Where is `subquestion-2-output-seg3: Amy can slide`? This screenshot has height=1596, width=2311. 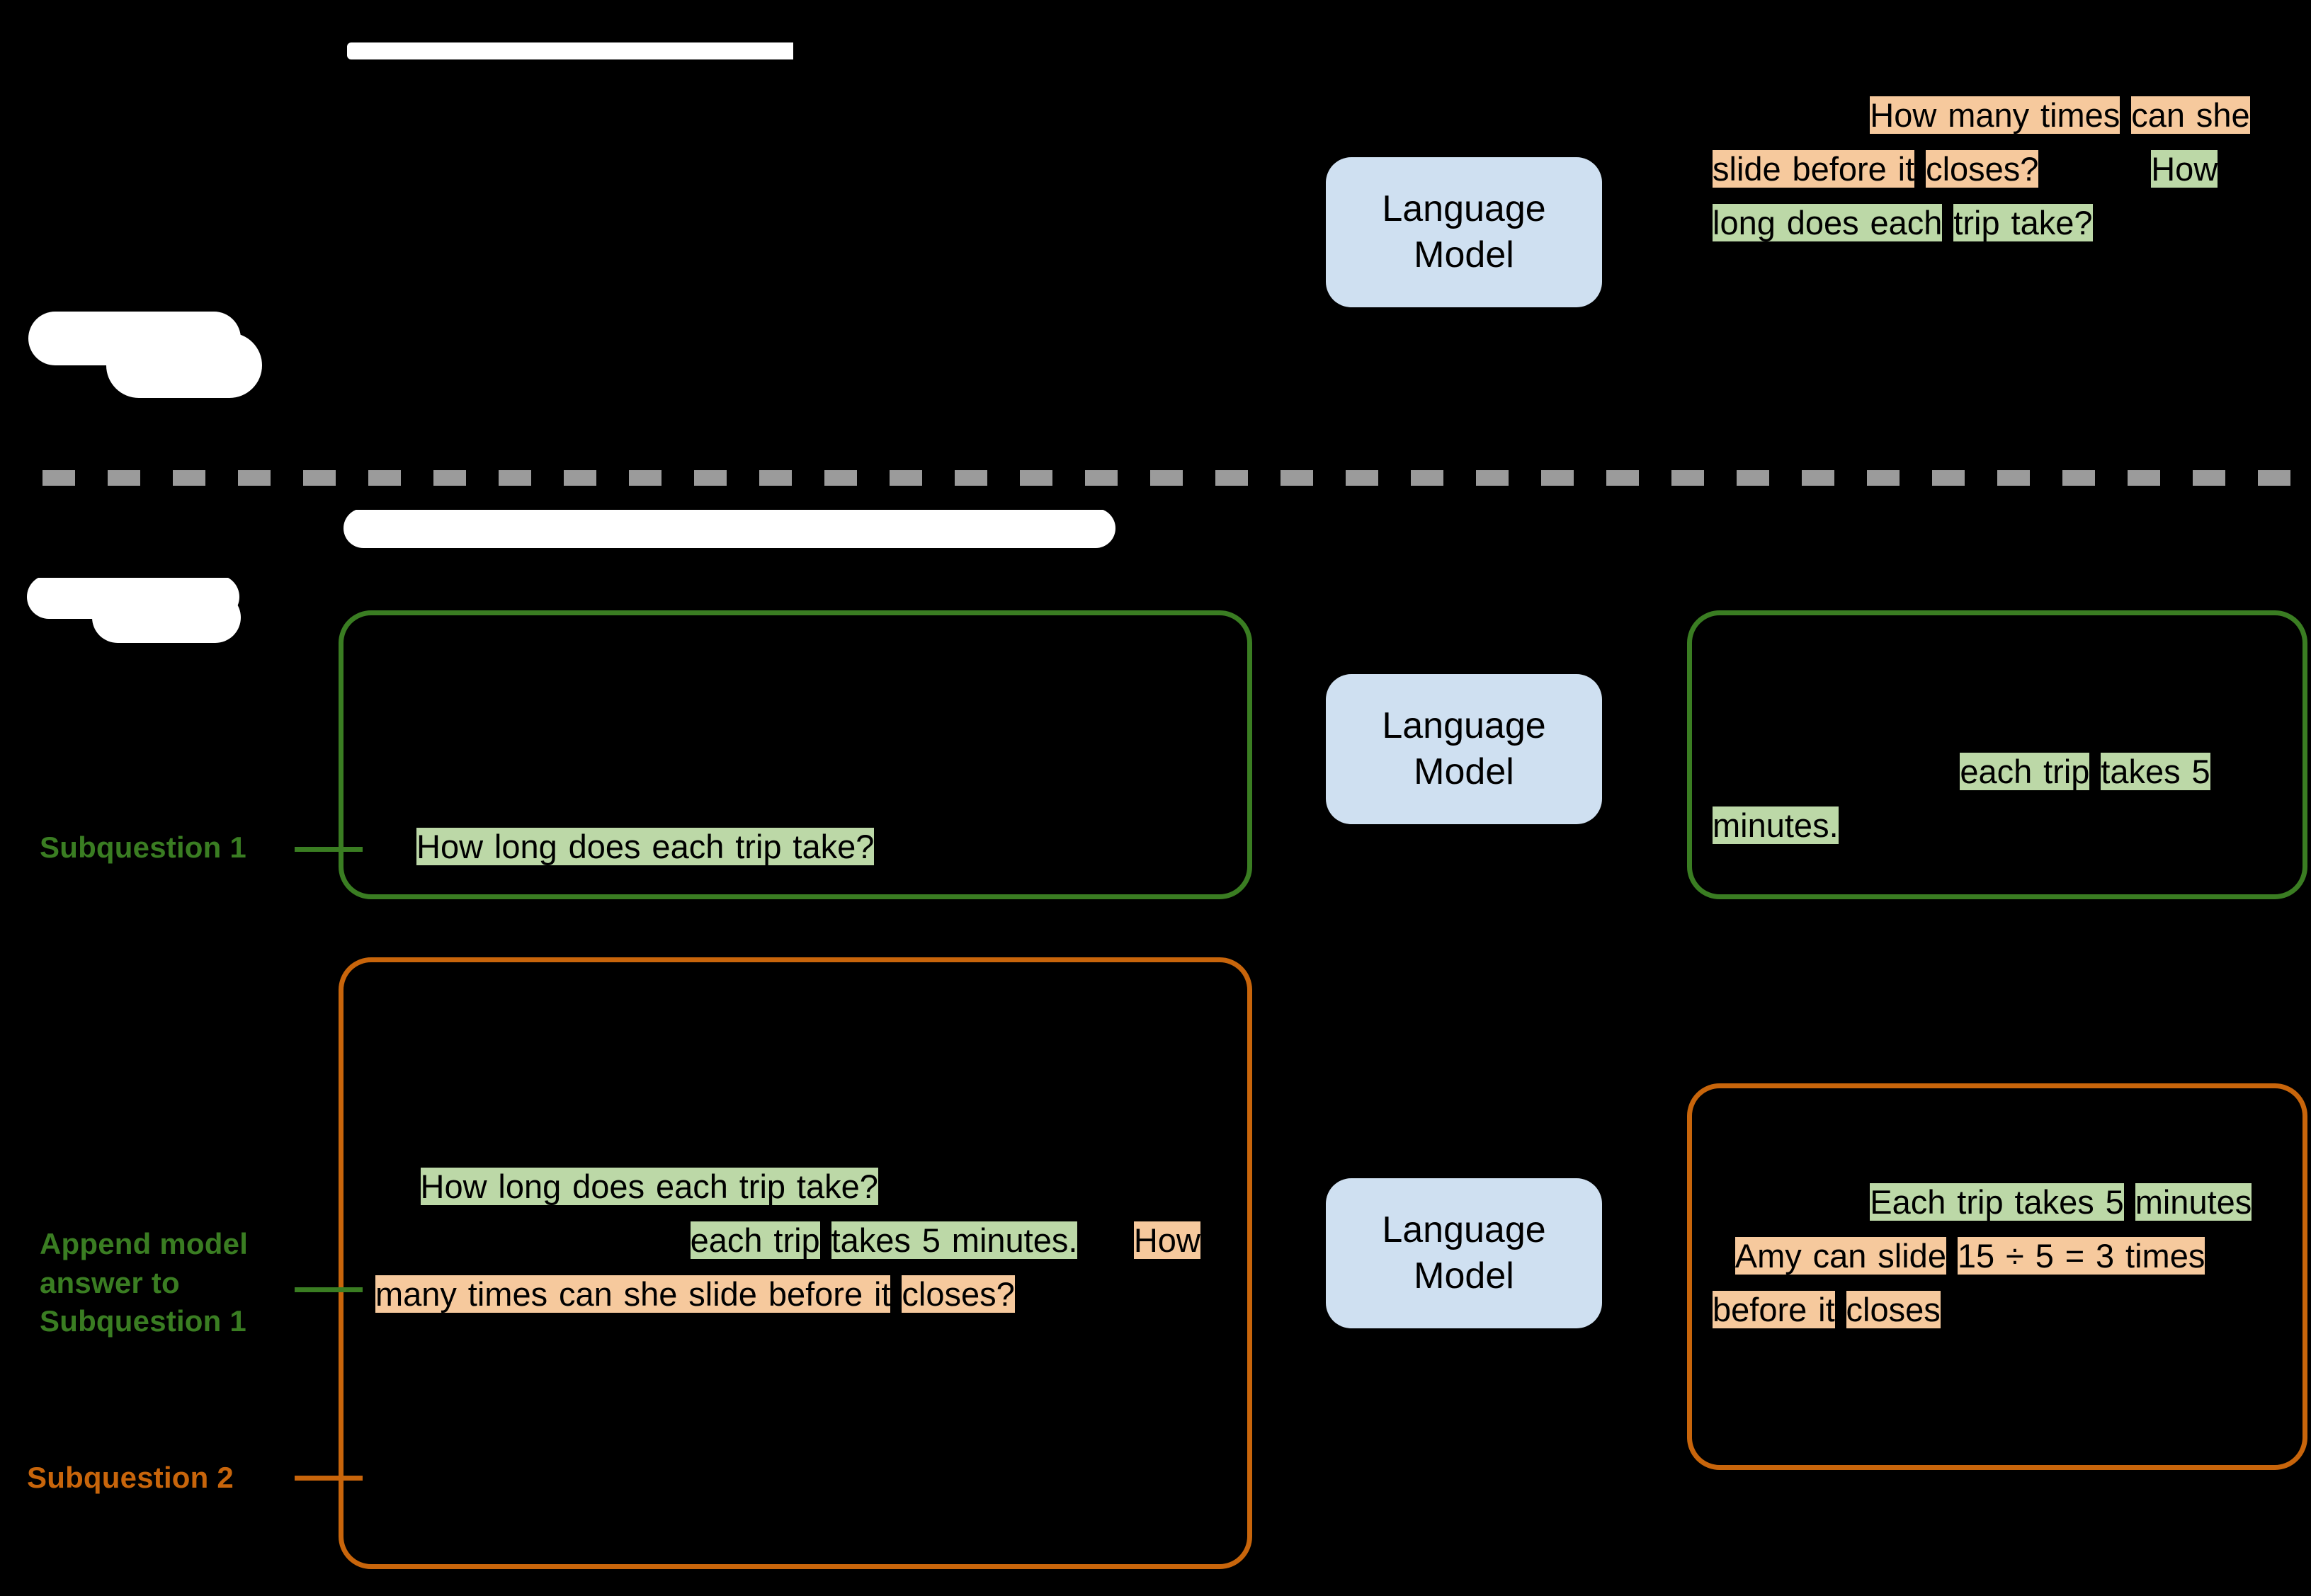
subquestion-2-output-seg3: Amy can slide is located at coordinates (1840, 1256).